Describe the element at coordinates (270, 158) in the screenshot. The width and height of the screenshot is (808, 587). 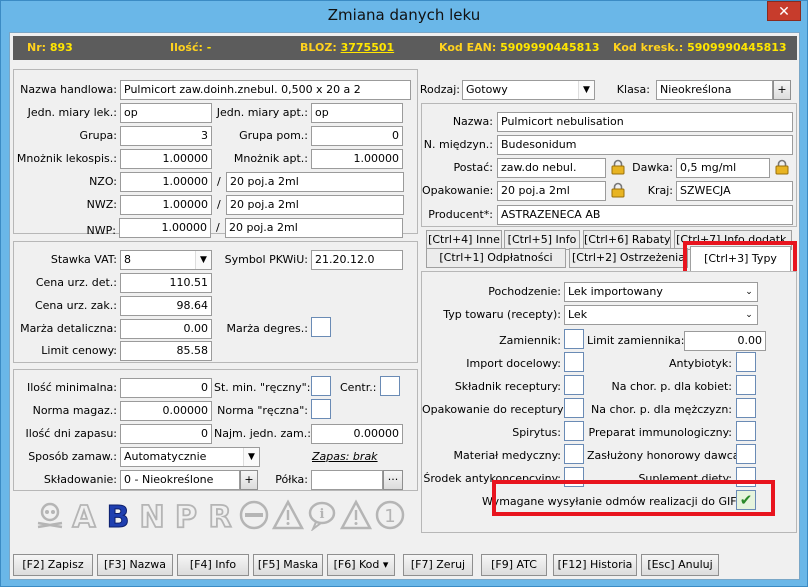
I see `mnoznik-apt-label: Mnożnik apt.:` at that location.